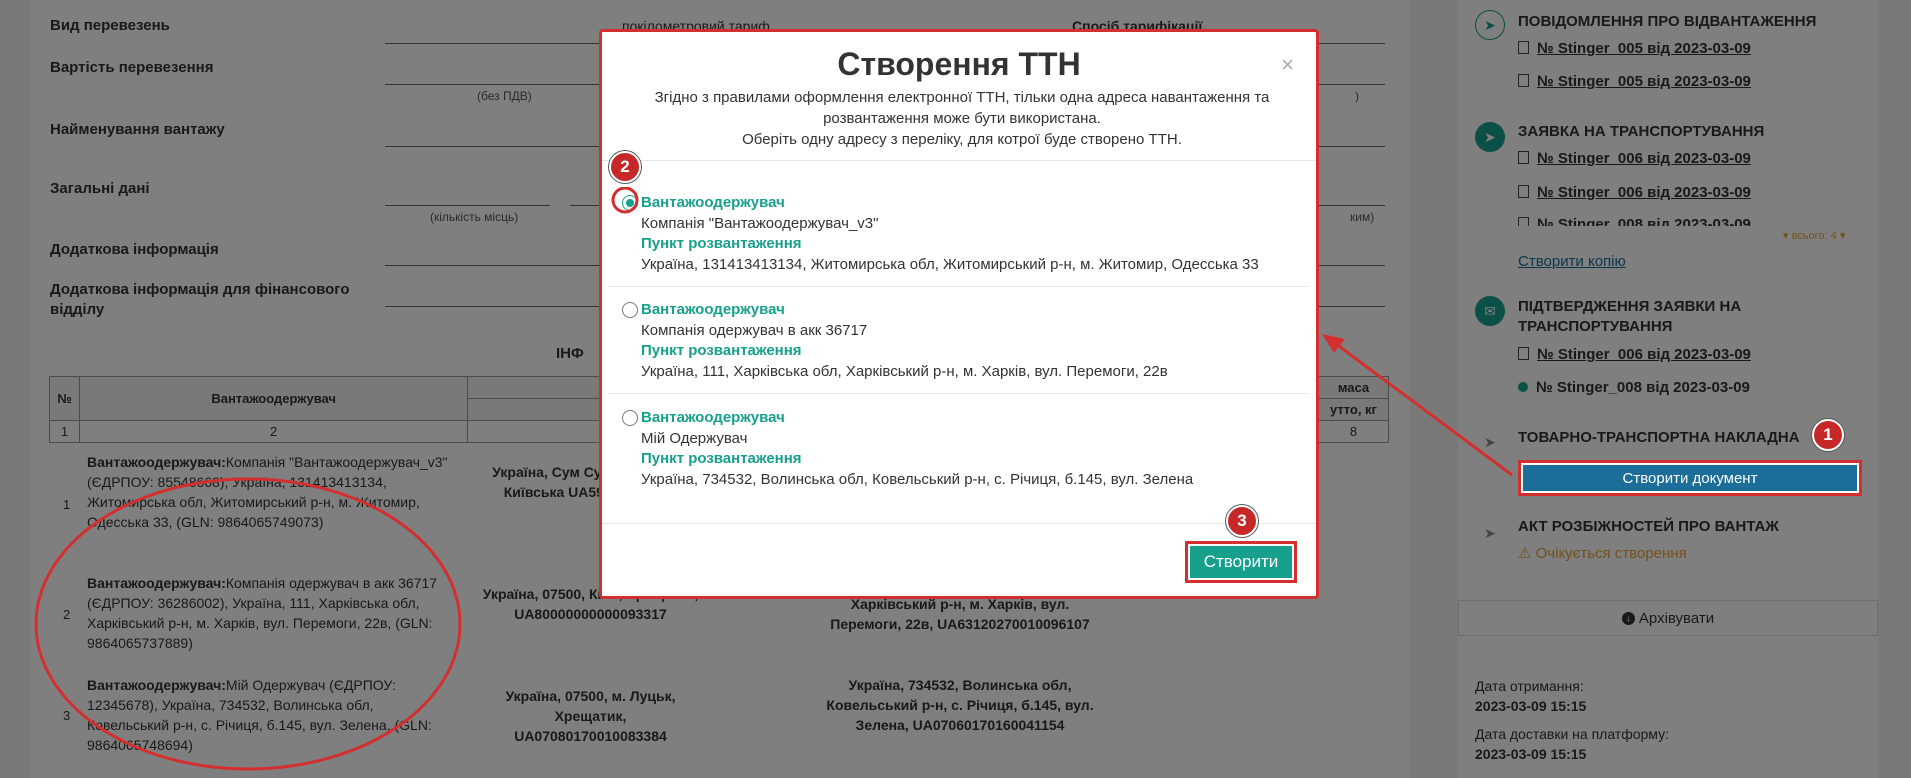 This screenshot has height=778, width=1911. I want to click on annotation-arrow, so click(1422, 408).